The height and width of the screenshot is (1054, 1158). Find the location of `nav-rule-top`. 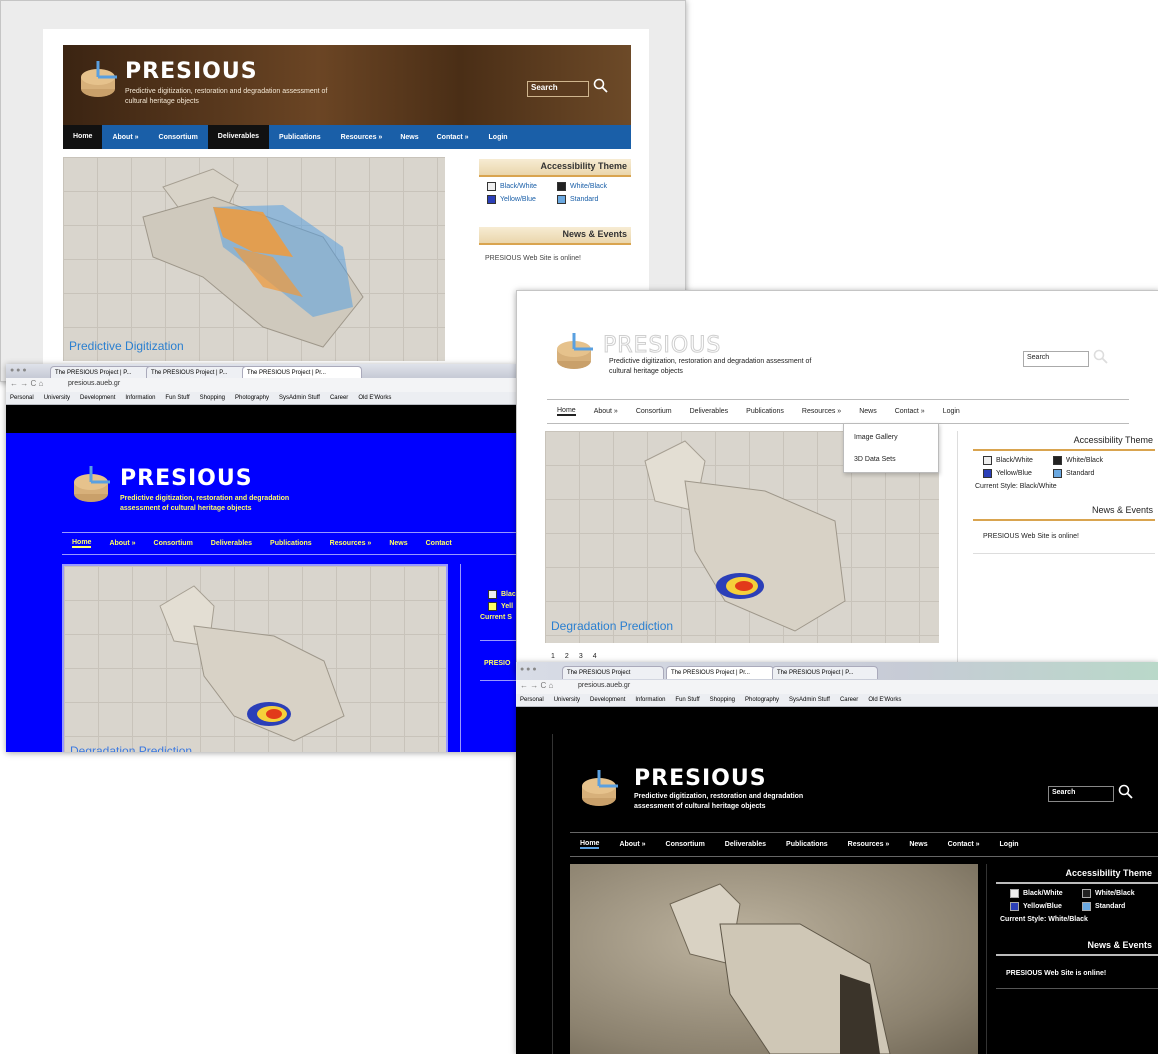

nav-rule-top is located at coordinates (864, 832).